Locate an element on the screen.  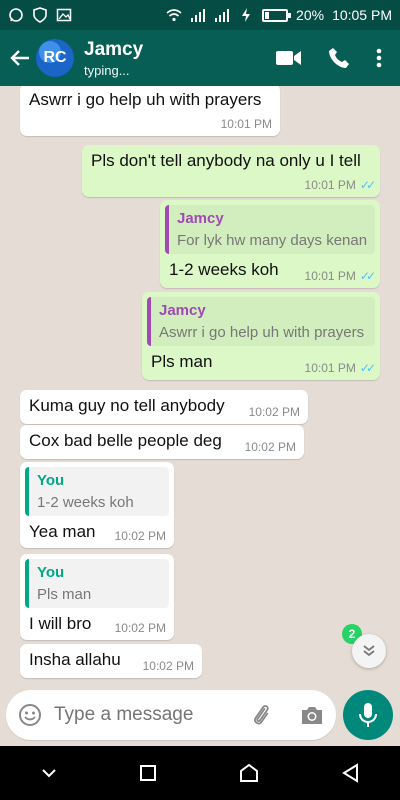
back-nav-icon is located at coordinates (350, 773).